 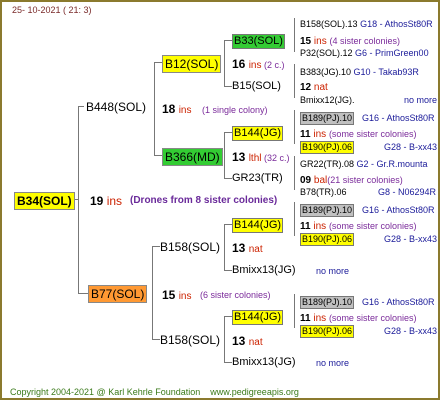 I want to click on bmixx13-node-2: Bmixx13(JG), so click(x=264, y=362).